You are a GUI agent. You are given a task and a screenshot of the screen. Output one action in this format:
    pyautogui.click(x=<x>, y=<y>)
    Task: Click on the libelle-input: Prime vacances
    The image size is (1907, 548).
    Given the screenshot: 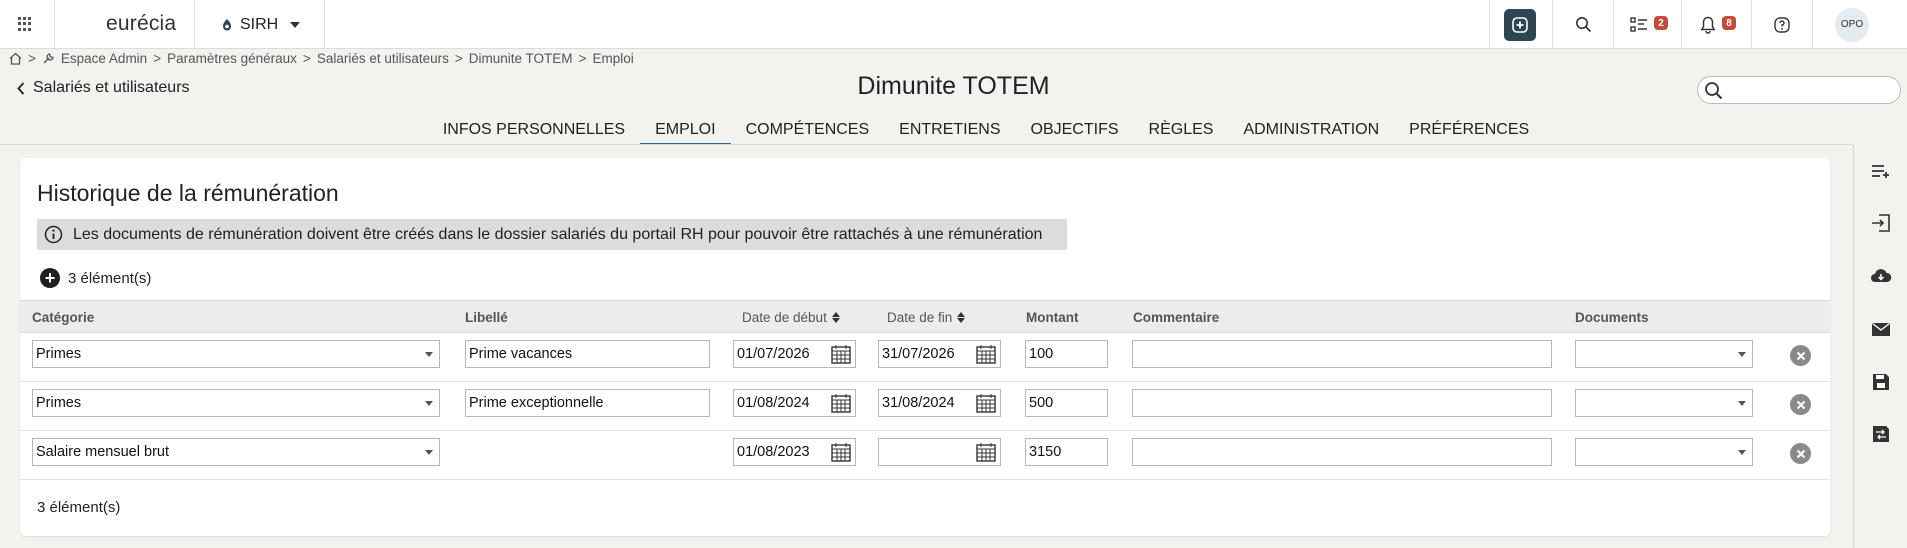 What is the action you would take?
    pyautogui.click(x=587, y=354)
    